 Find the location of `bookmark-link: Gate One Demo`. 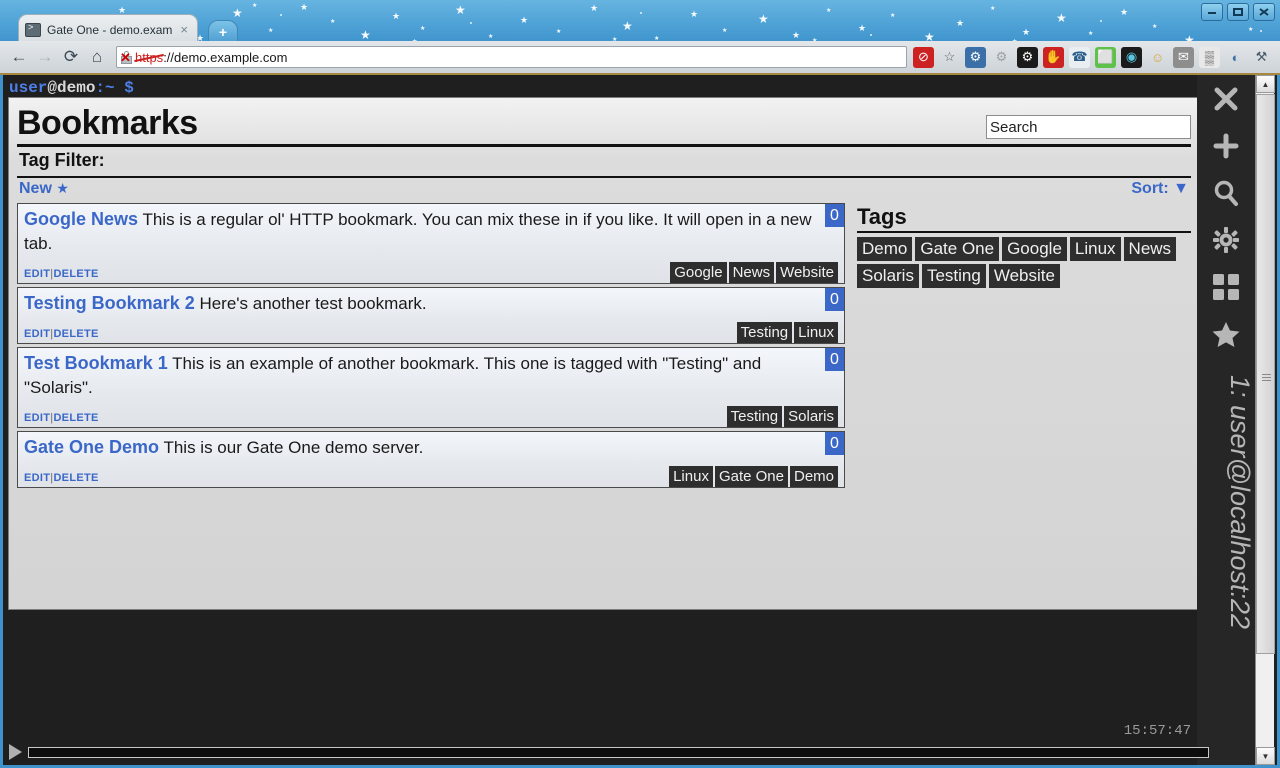

bookmark-link: Gate One Demo is located at coordinates (91, 447).